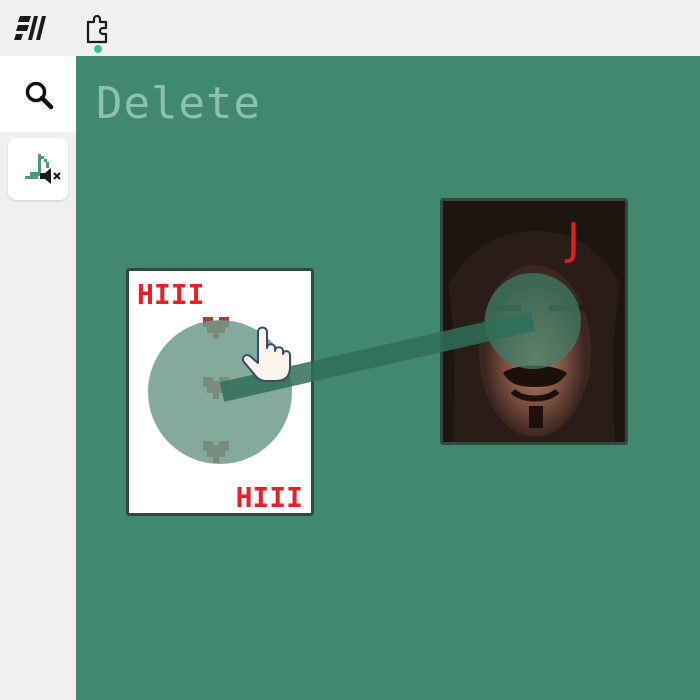  I want to click on sidebar, so click(38, 378).